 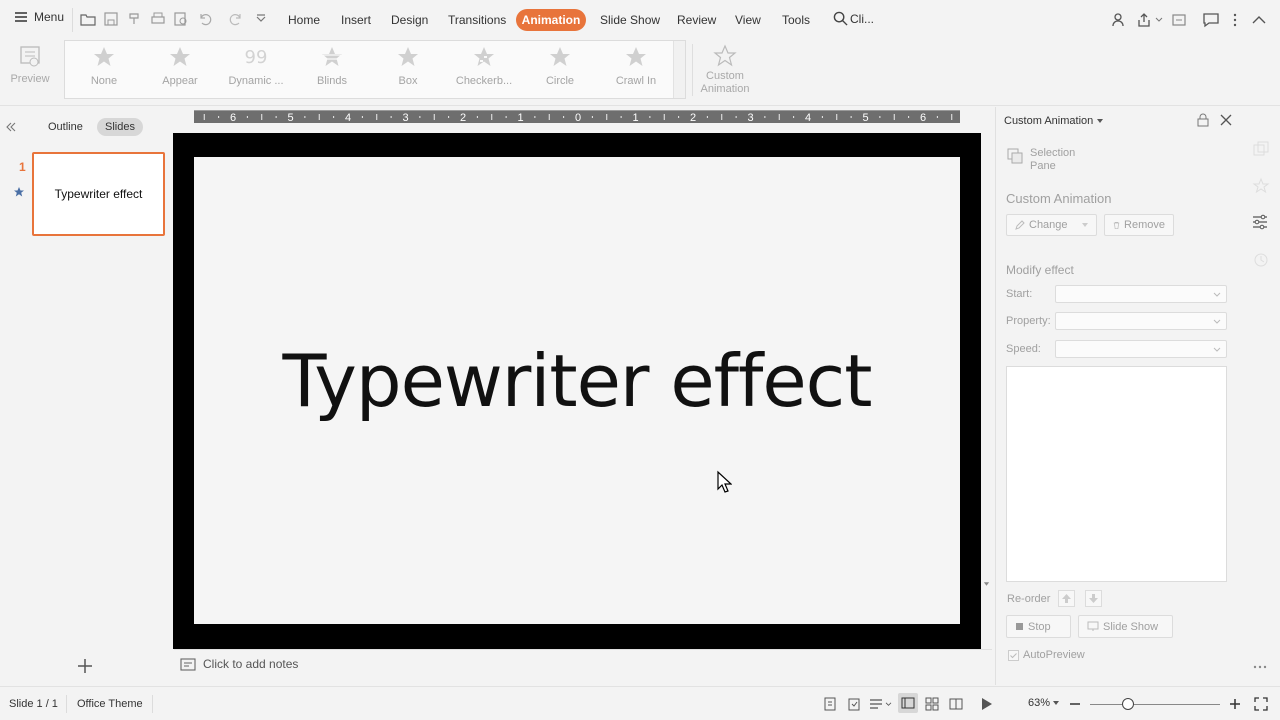 I want to click on autopreview-checkbox: AutoPreview, so click(x=1046, y=655).